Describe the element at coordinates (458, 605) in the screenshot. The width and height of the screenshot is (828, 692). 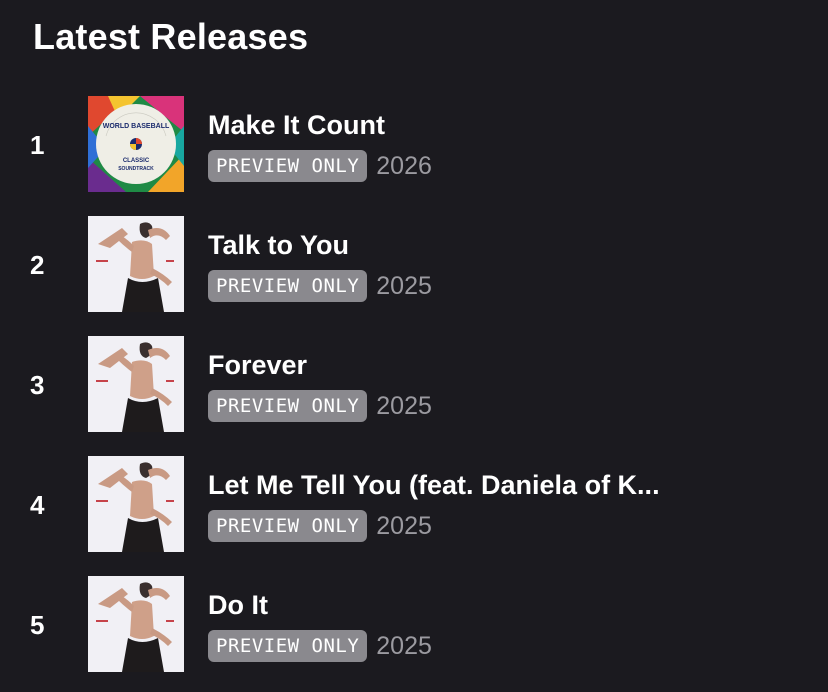
I see `track-title: Do It` at that location.